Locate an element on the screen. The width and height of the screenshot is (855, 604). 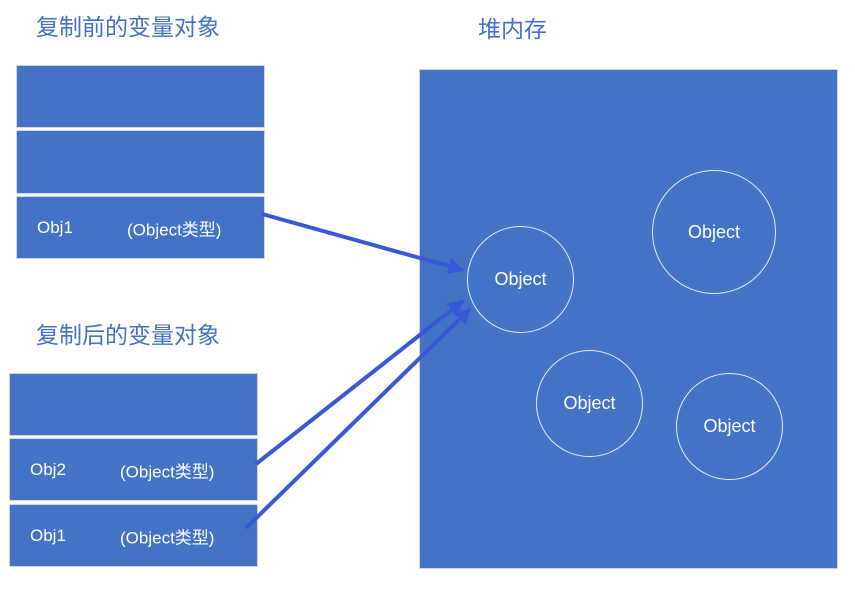
arrow-after-obj1-to-object is located at coordinates (358, 418).